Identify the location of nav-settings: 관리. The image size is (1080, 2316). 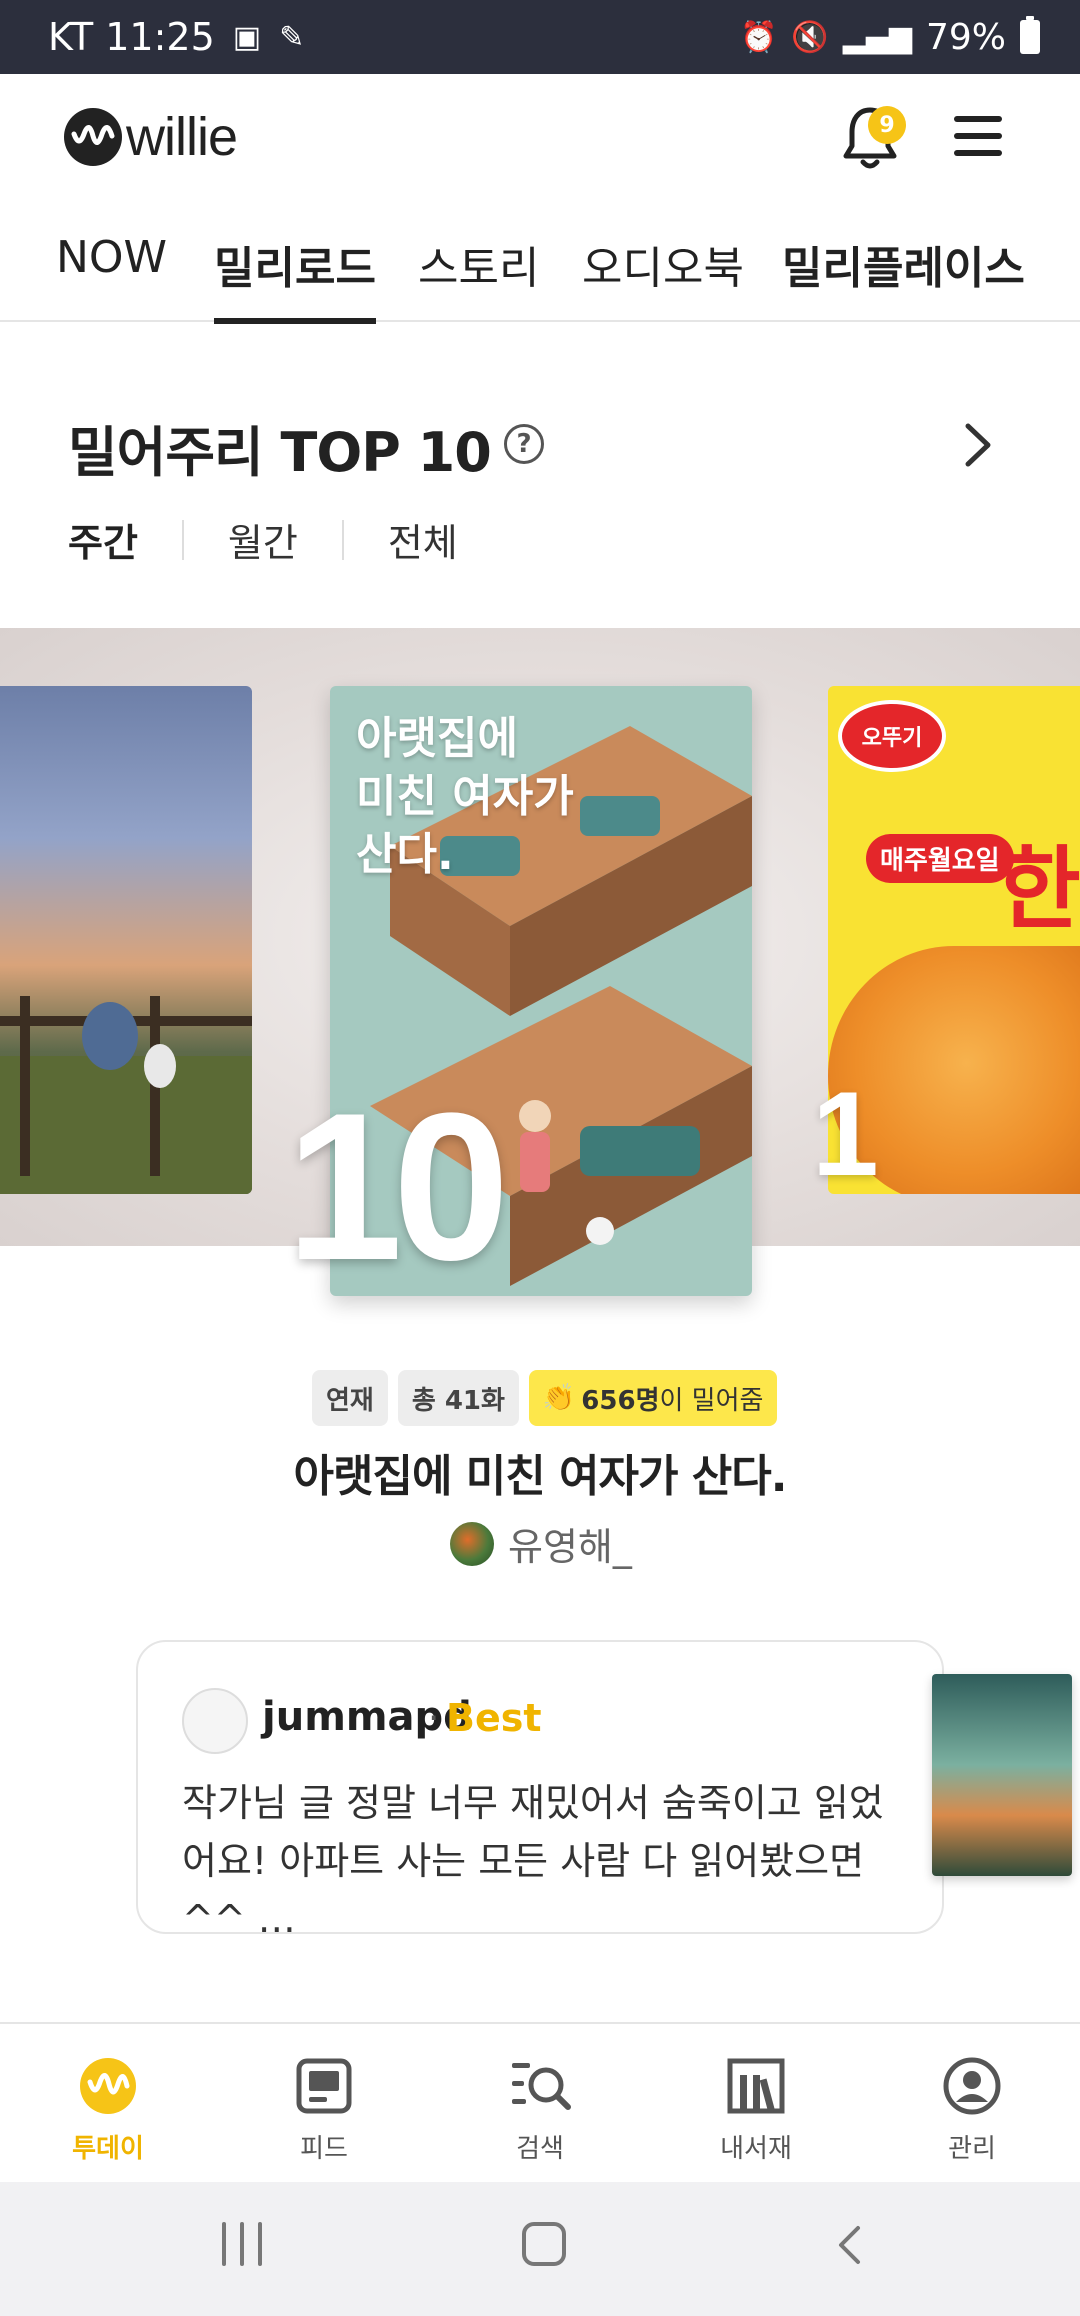
(972, 2103).